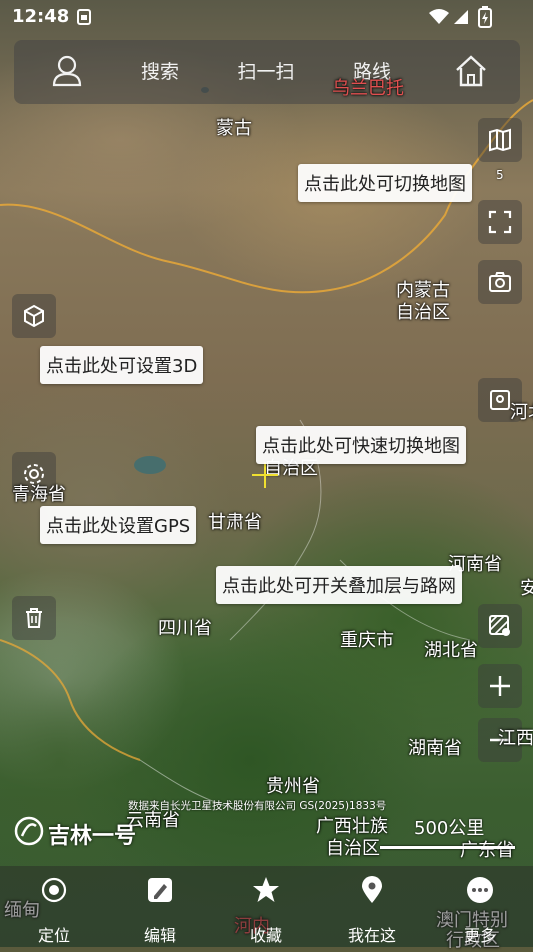  What do you see at coordinates (367, 640) in the screenshot?
I see `label-chongqing: 重庆市` at bounding box center [367, 640].